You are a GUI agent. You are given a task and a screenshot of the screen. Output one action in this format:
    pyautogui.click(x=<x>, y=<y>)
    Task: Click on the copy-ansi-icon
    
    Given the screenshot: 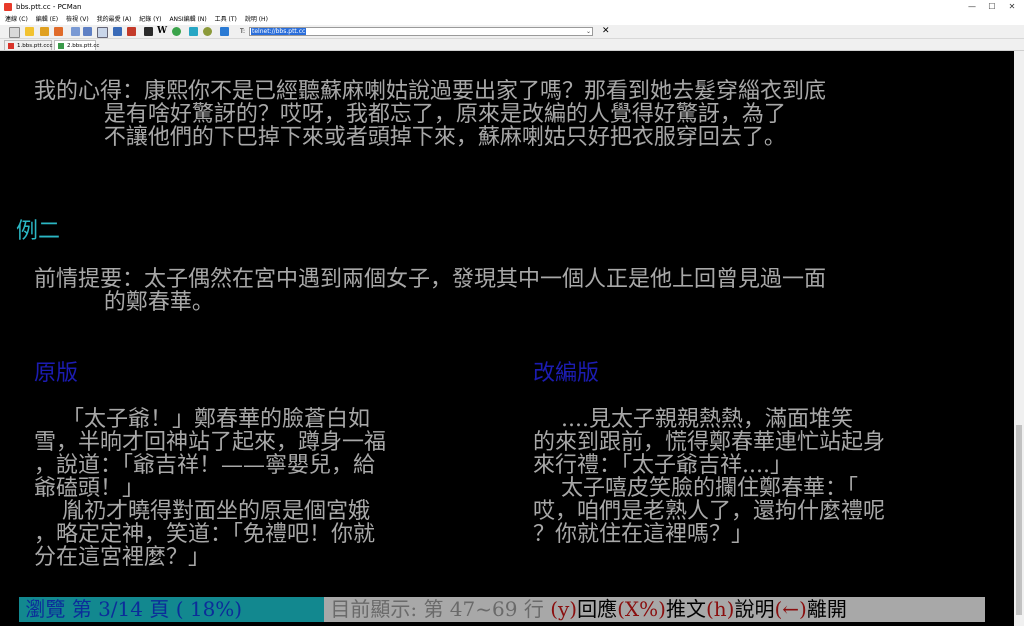 What is the action you would take?
    pyautogui.click(x=102, y=32)
    